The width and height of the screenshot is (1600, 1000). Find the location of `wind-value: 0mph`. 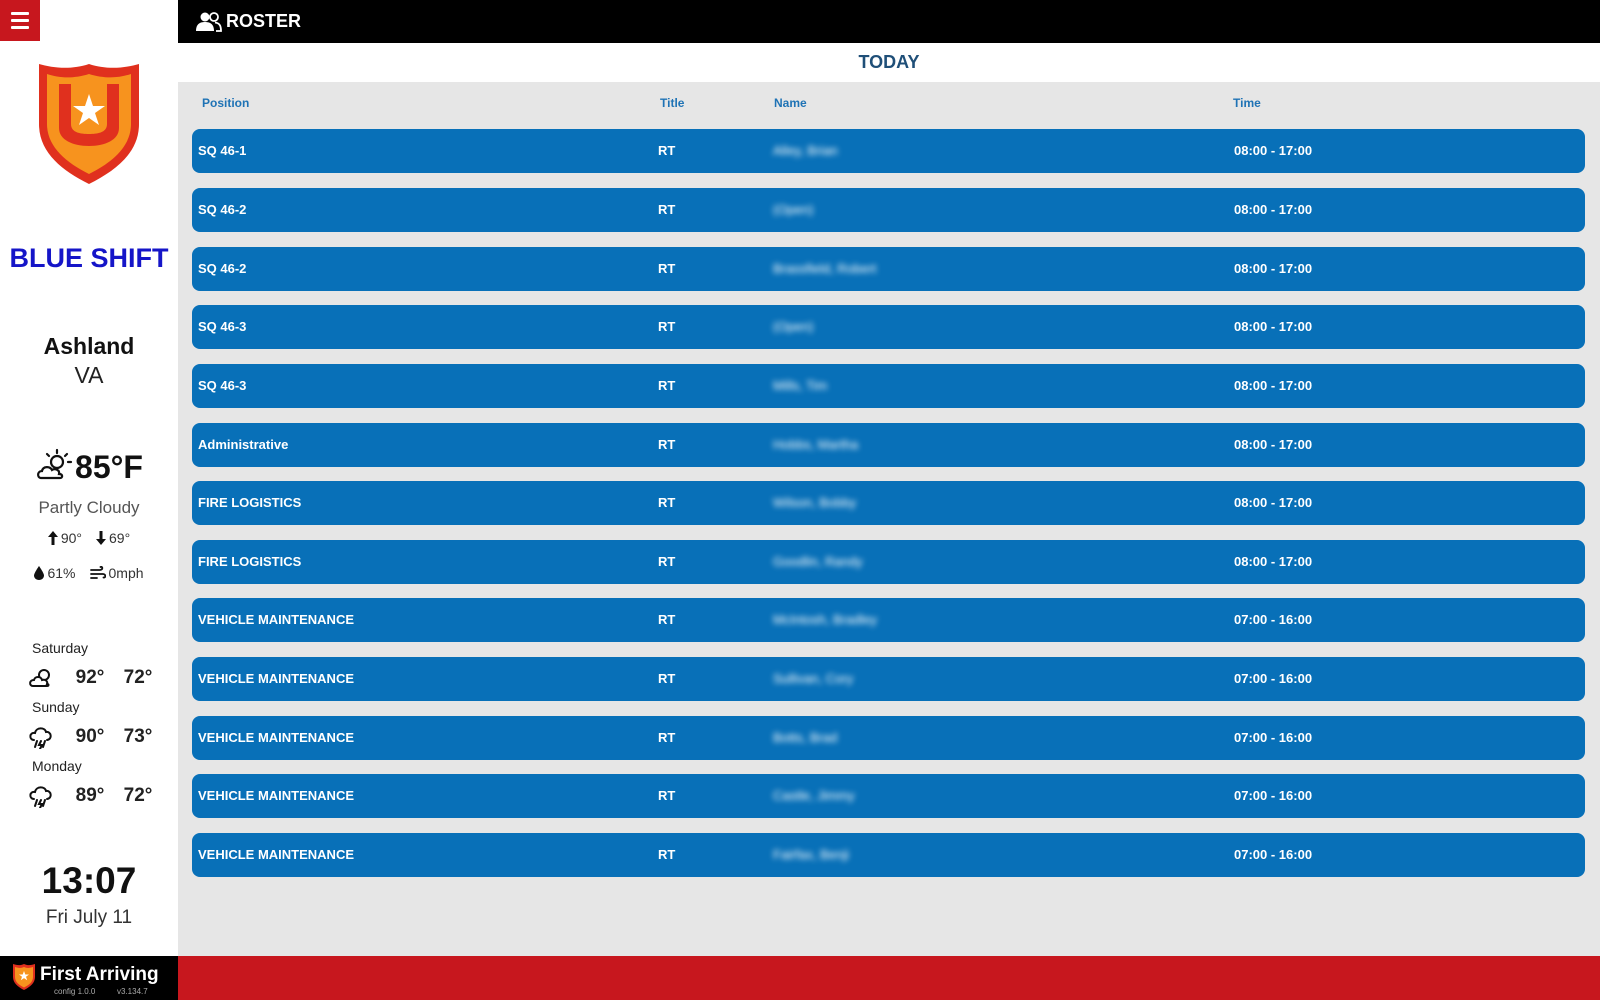

wind-value: 0mph is located at coordinates (126, 573).